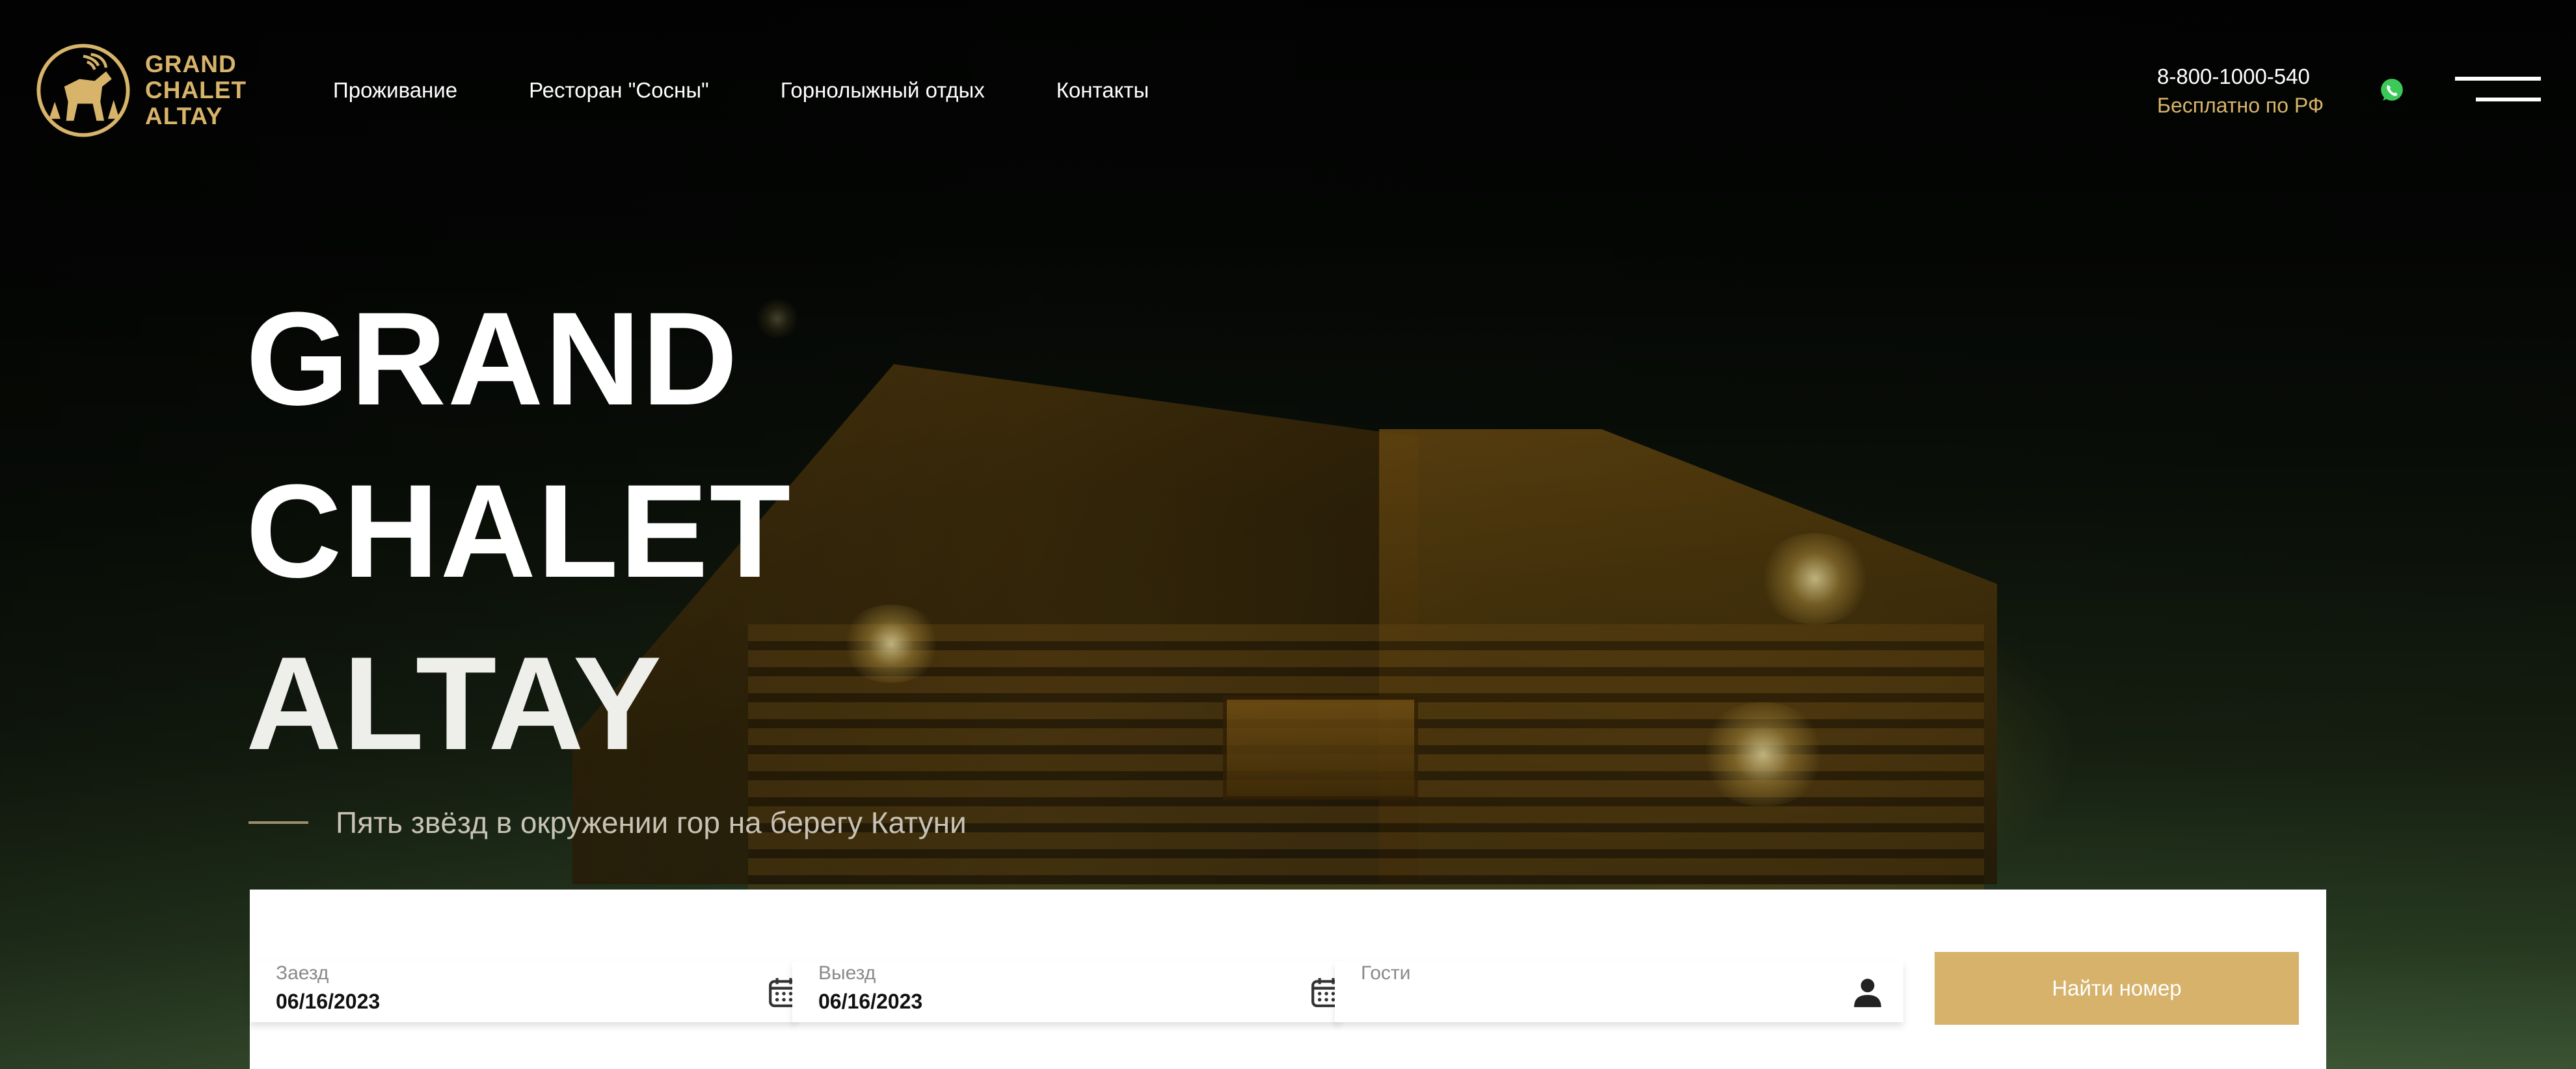  Describe the element at coordinates (1619, 991) in the screenshot. I see `guests-field: Гости` at that location.